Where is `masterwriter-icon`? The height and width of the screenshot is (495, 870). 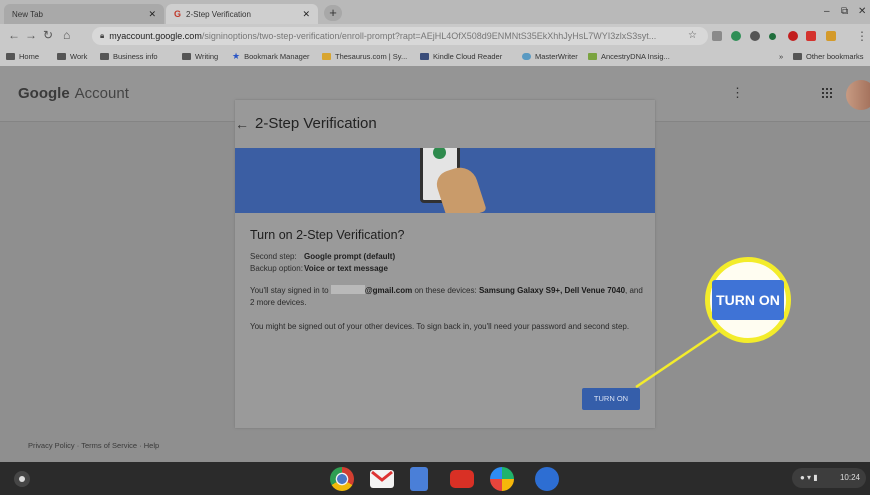 masterwriter-icon is located at coordinates (526, 56).